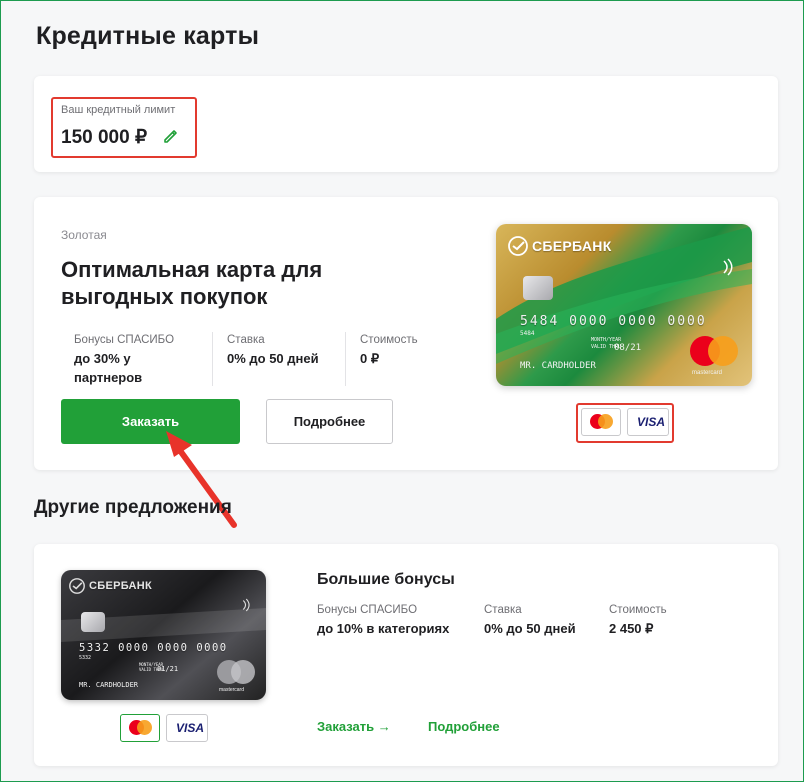 The image size is (804, 782). Describe the element at coordinates (108, 368) in the screenshot. I see `stat-bonus-value: до 30% у партнеров` at that location.